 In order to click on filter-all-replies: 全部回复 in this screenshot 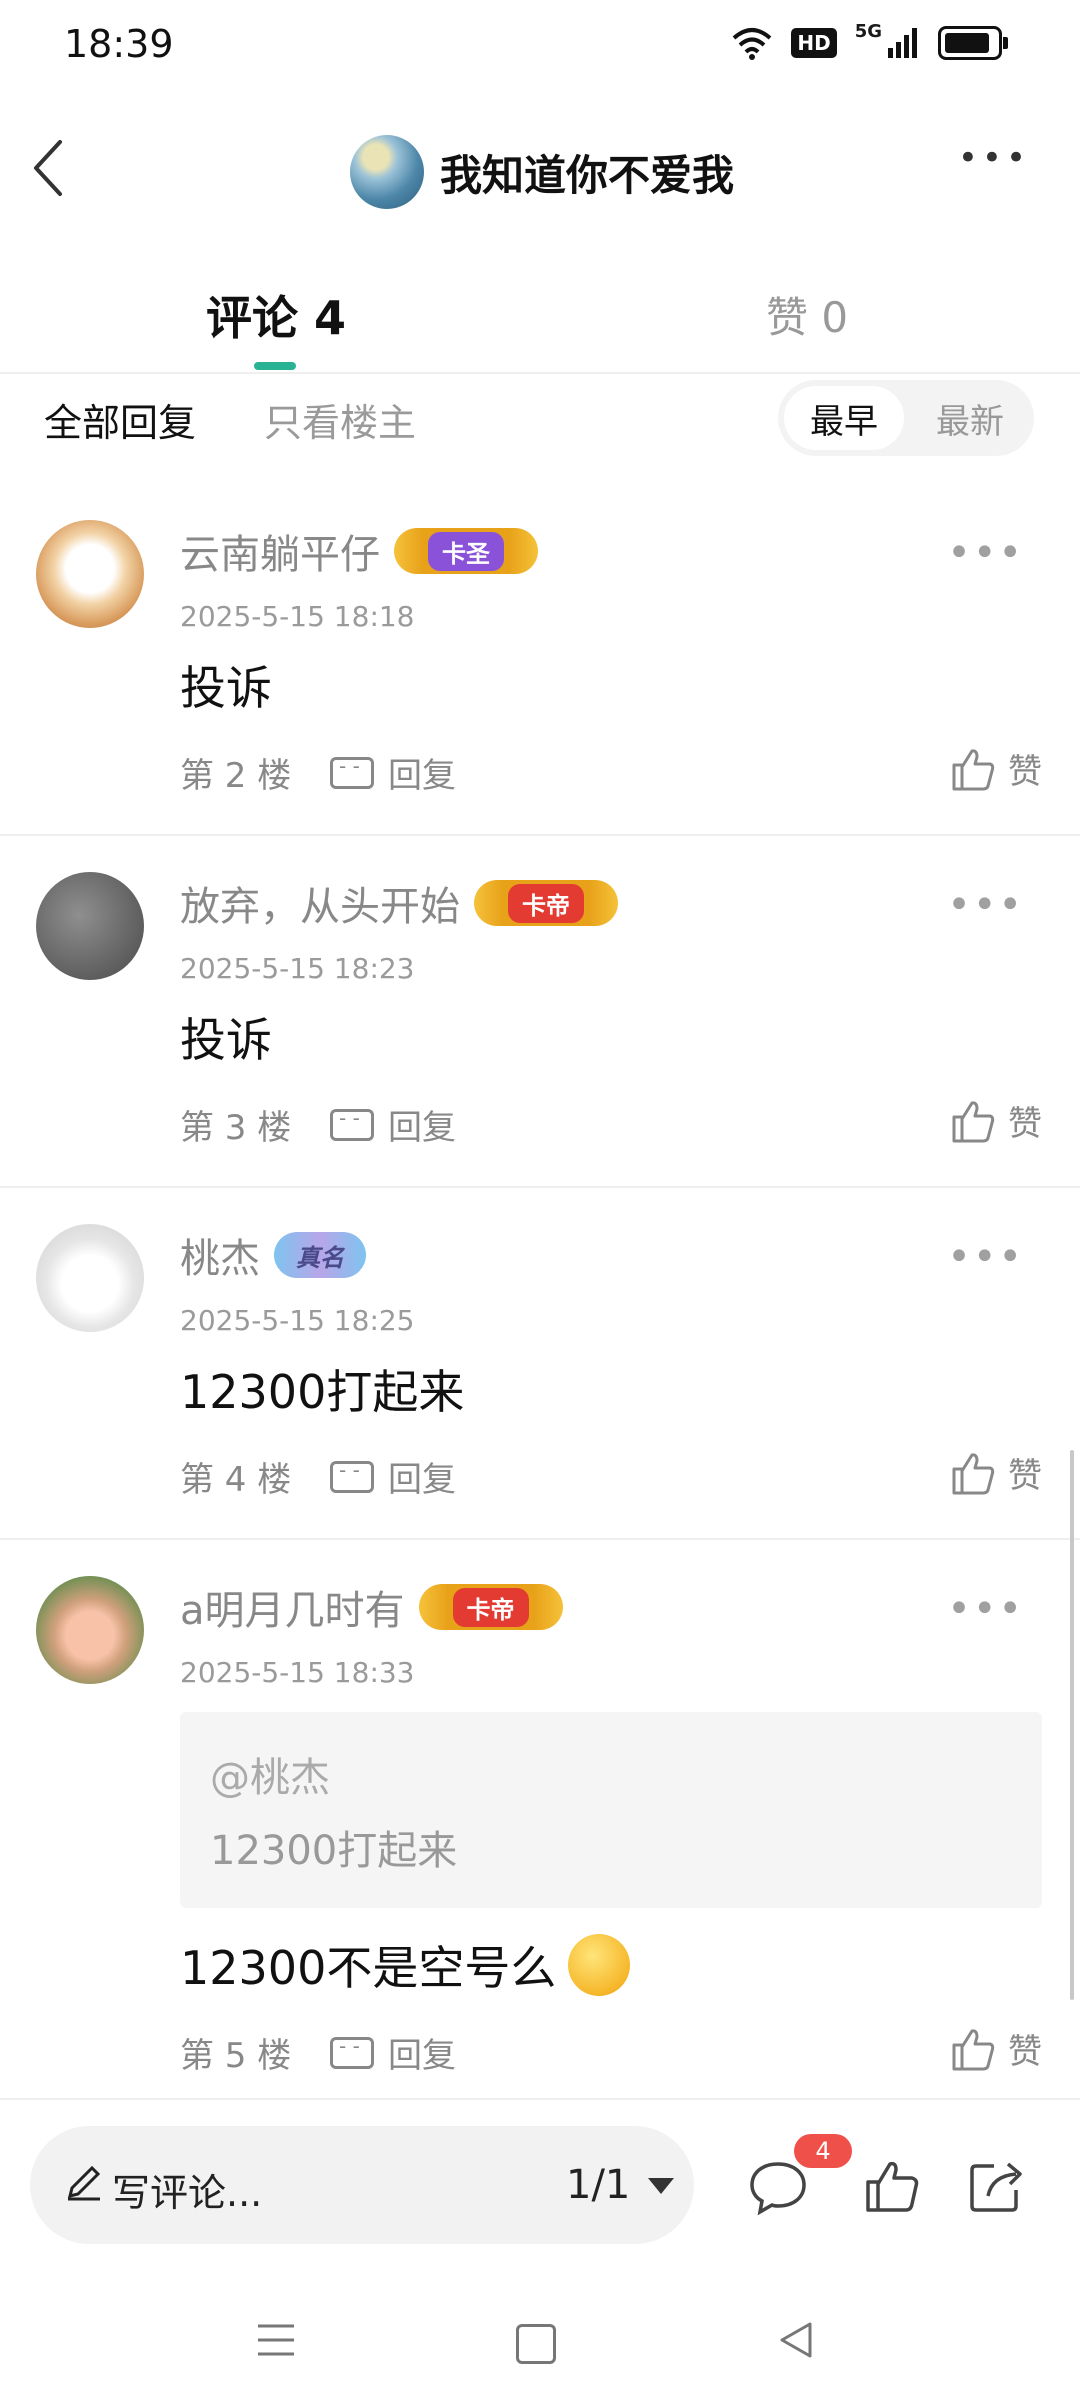, I will do `click(120, 419)`.